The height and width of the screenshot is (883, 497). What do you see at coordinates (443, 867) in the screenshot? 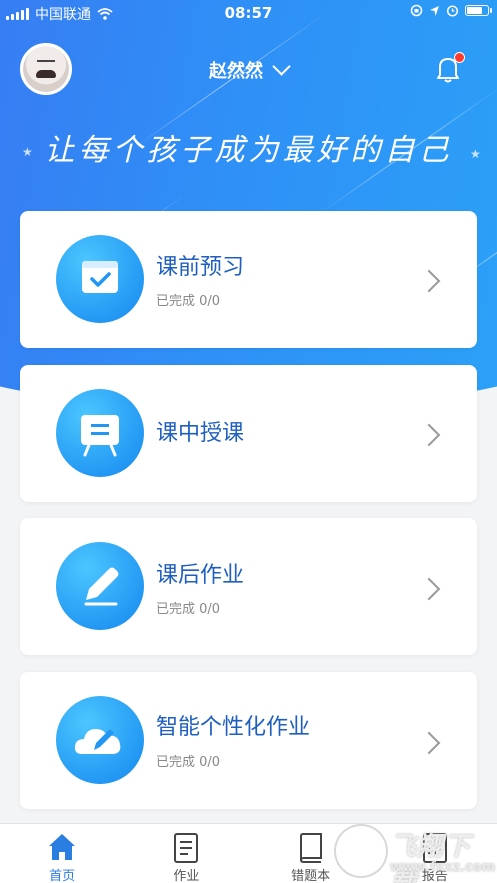
I see `watermark-url: www.fxxz.com` at bounding box center [443, 867].